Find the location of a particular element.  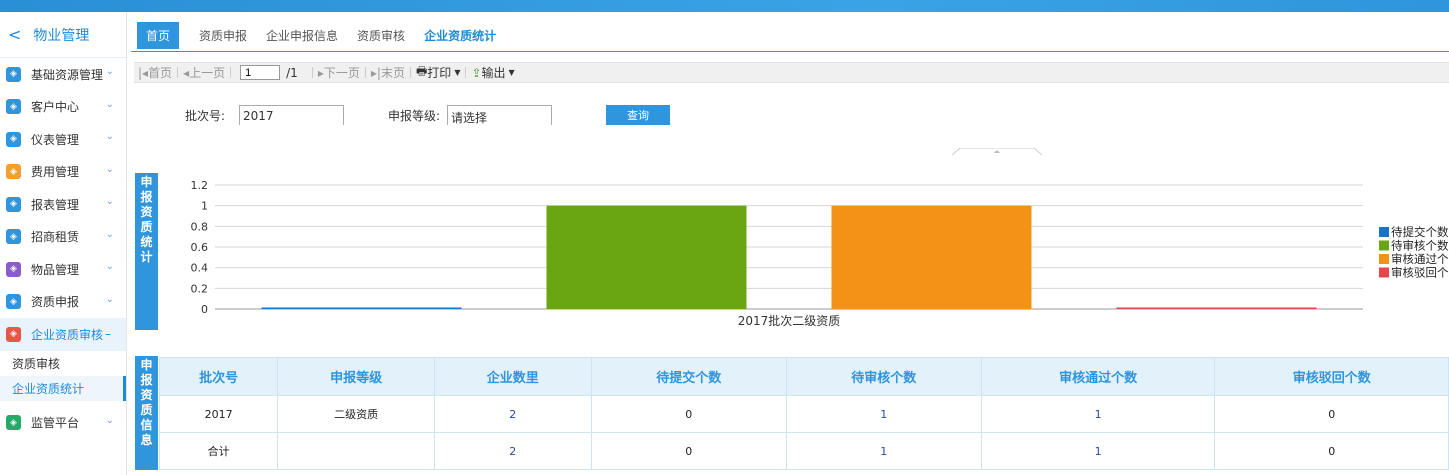

tab: 企业资质统计 is located at coordinates (460, 35).